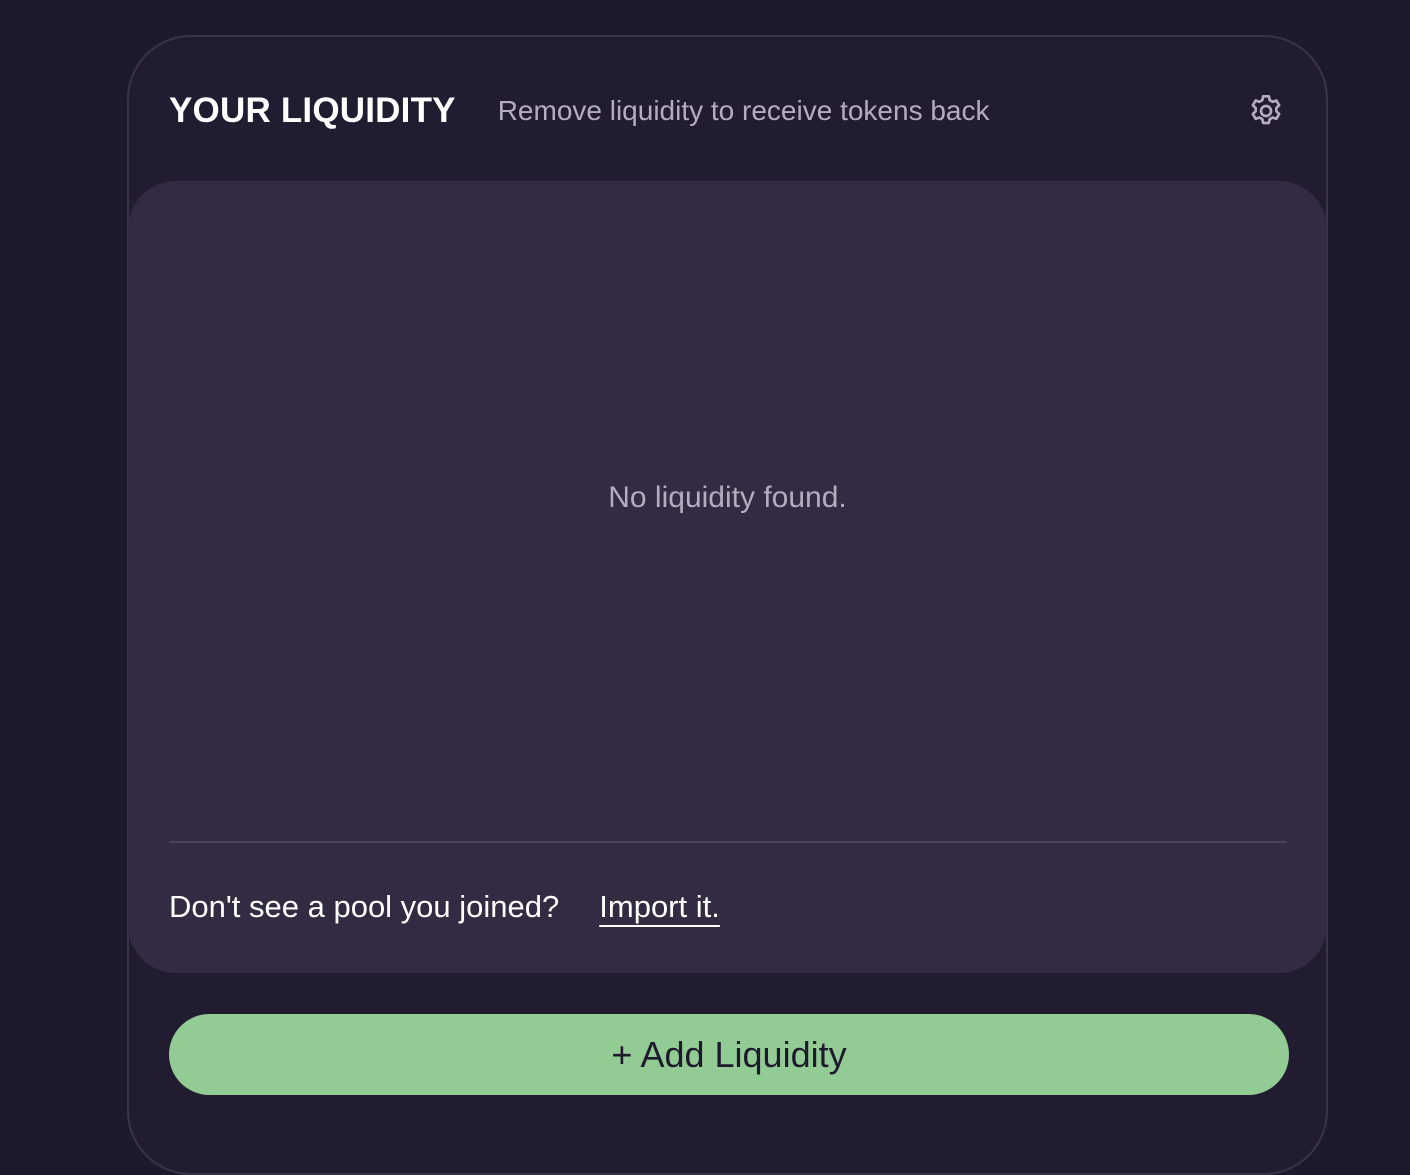  I want to click on divider, so click(728, 842).